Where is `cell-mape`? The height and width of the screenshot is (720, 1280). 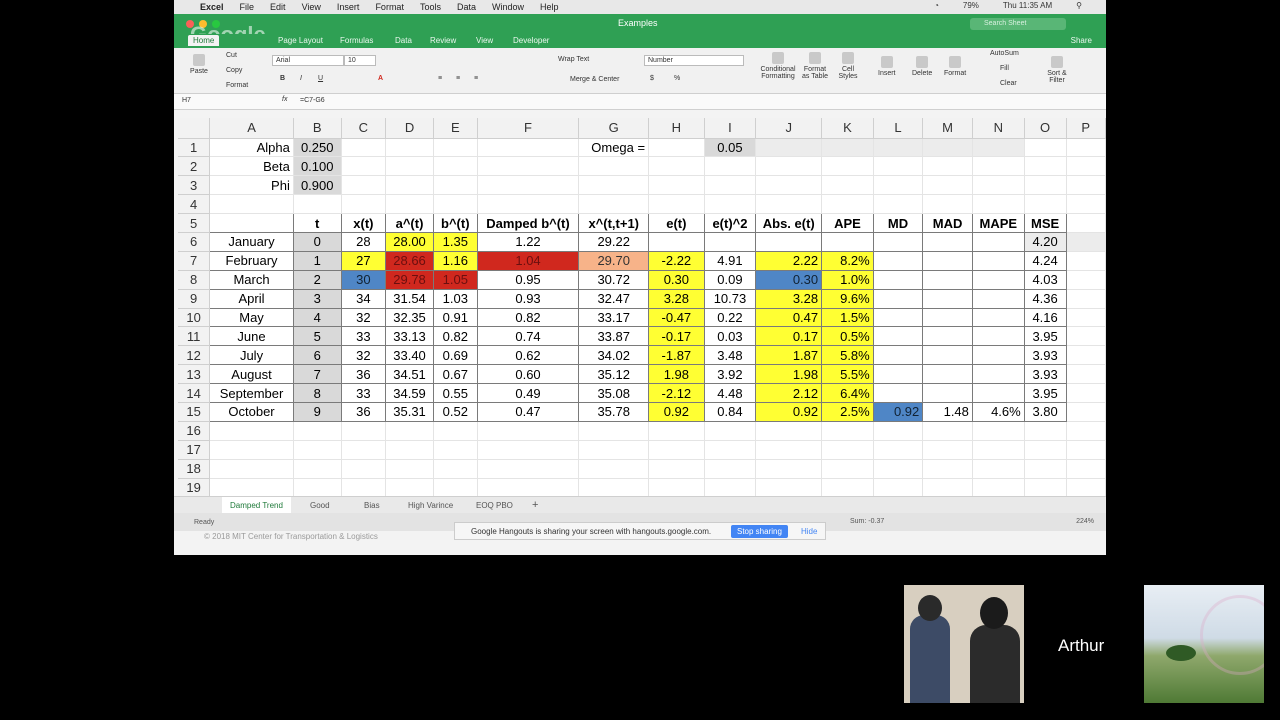
cell-mape is located at coordinates (998, 241).